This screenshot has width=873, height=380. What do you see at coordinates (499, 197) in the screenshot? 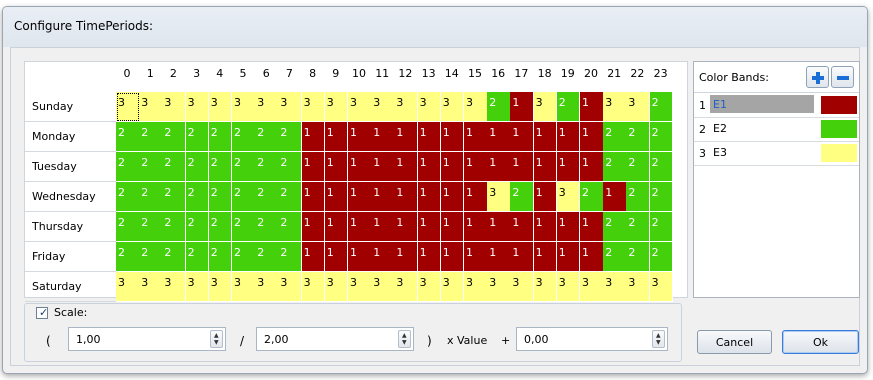
I see `period-cell-wednesday-16: 3` at bounding box center [499, 197].